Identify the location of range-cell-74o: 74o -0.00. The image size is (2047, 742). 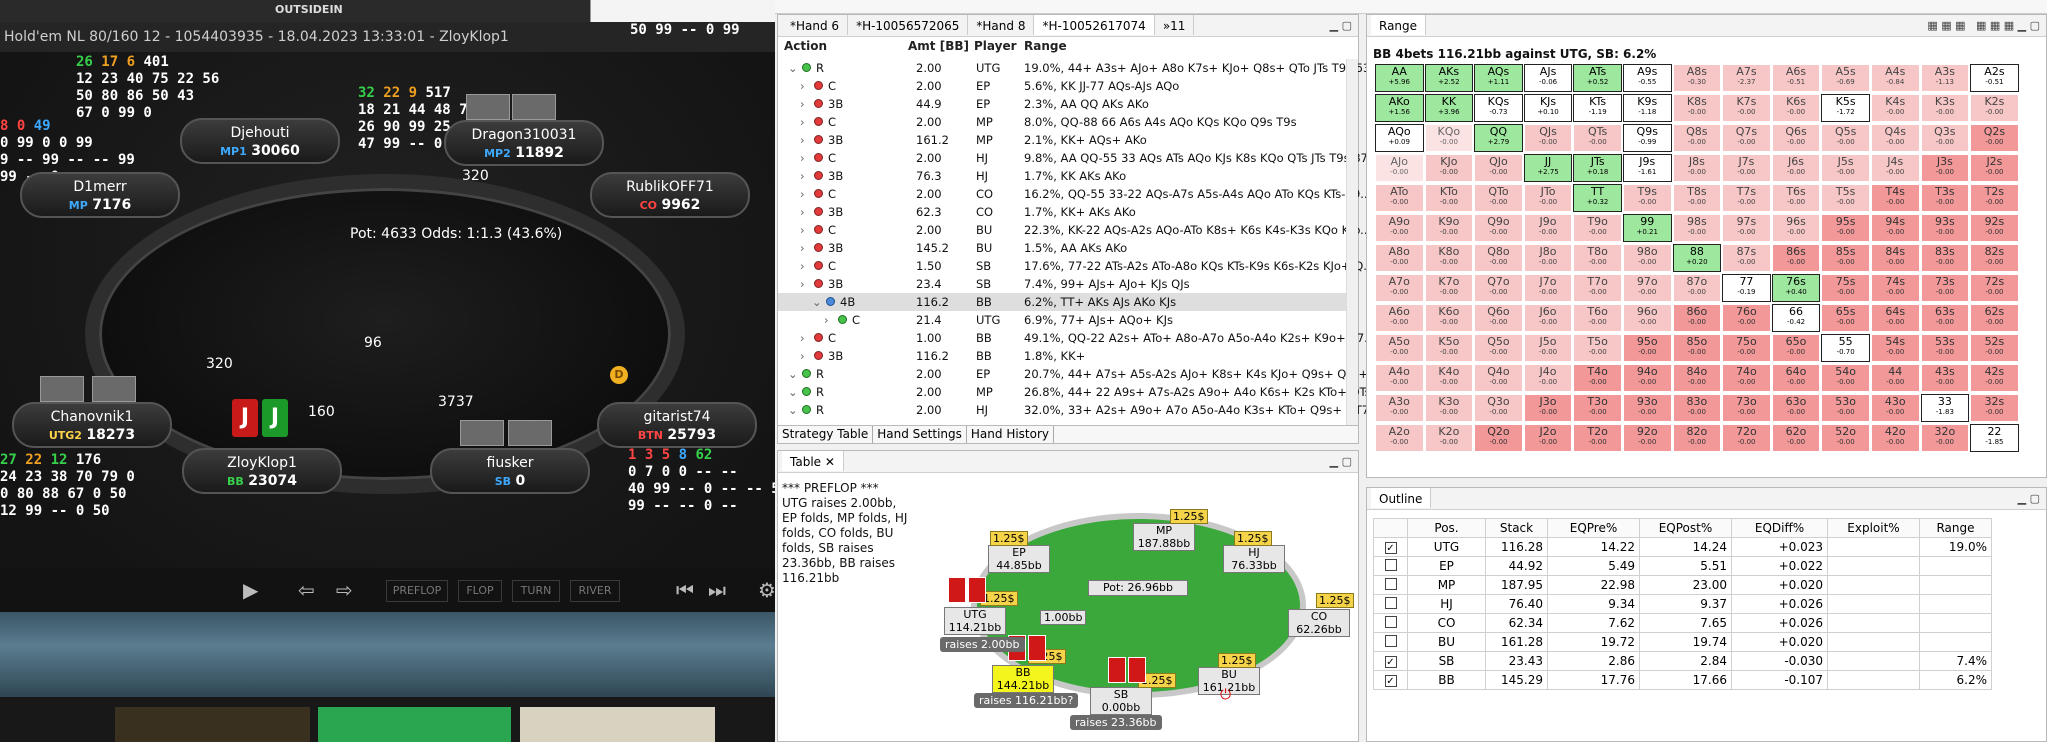
(1746, 378).